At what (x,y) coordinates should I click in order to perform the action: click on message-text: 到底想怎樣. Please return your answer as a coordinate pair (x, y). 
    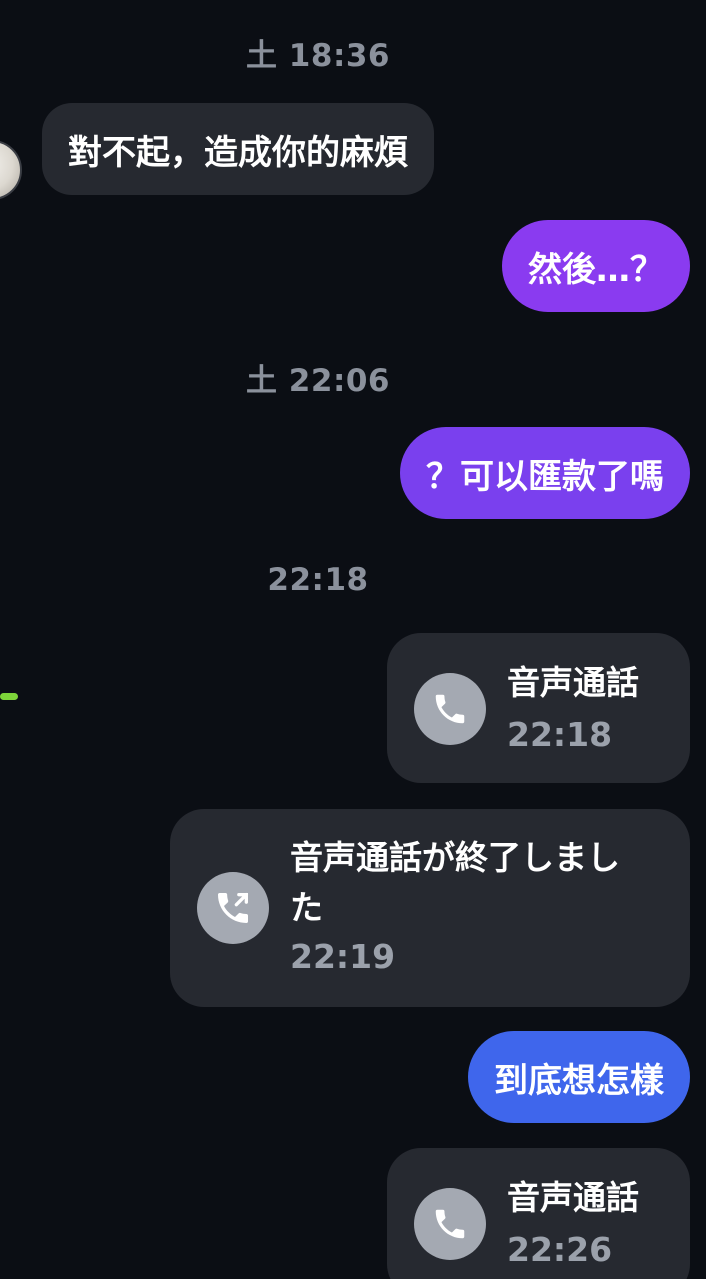
    Looking at the image, I should click on (579, 1080).